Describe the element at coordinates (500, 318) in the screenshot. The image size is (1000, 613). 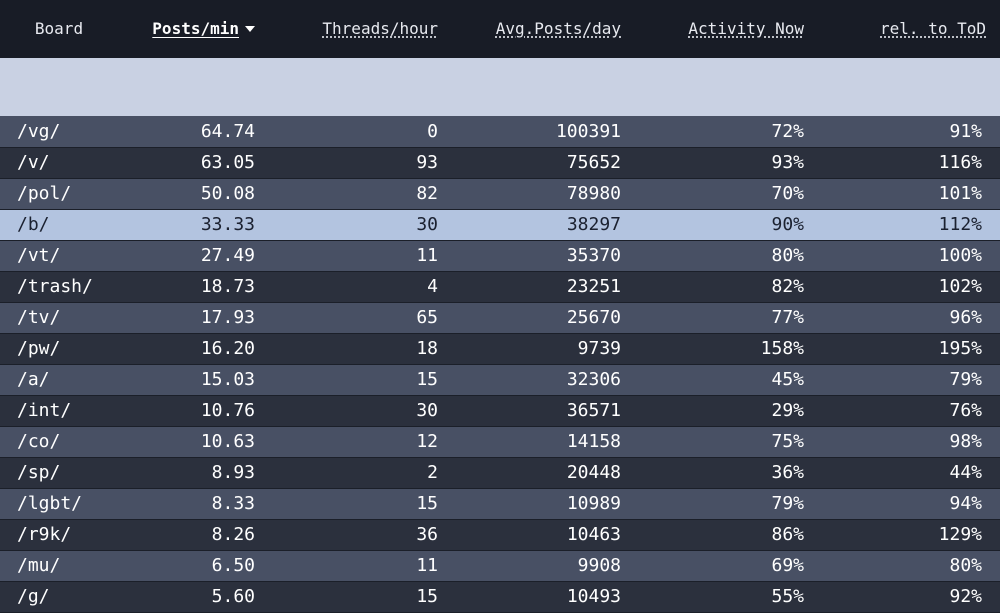
I see `table-row: /tv/17.93 65 25670 77% 96%` at that location.